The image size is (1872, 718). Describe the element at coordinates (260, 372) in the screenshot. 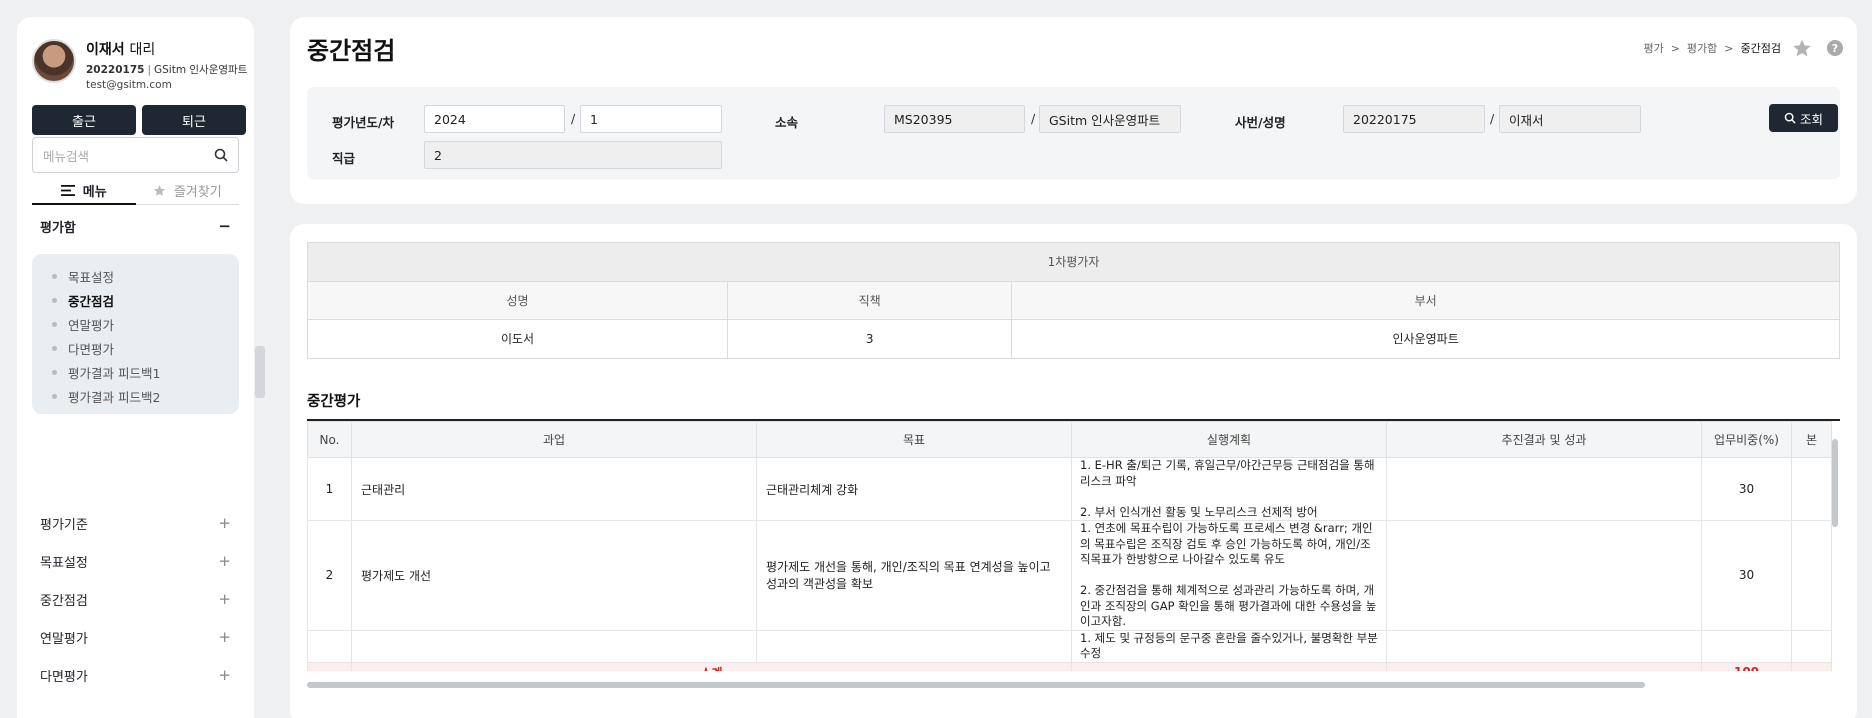

I see `sidebar-collapse-handle` at that location.